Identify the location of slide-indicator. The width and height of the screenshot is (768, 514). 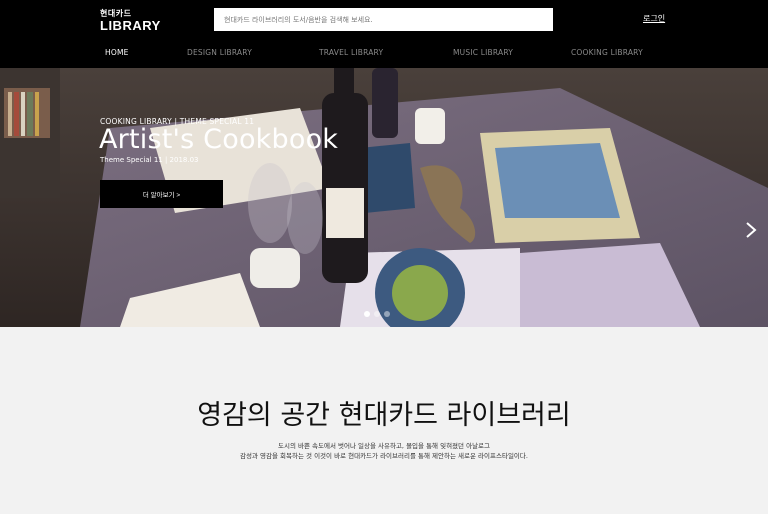
(377, 314).